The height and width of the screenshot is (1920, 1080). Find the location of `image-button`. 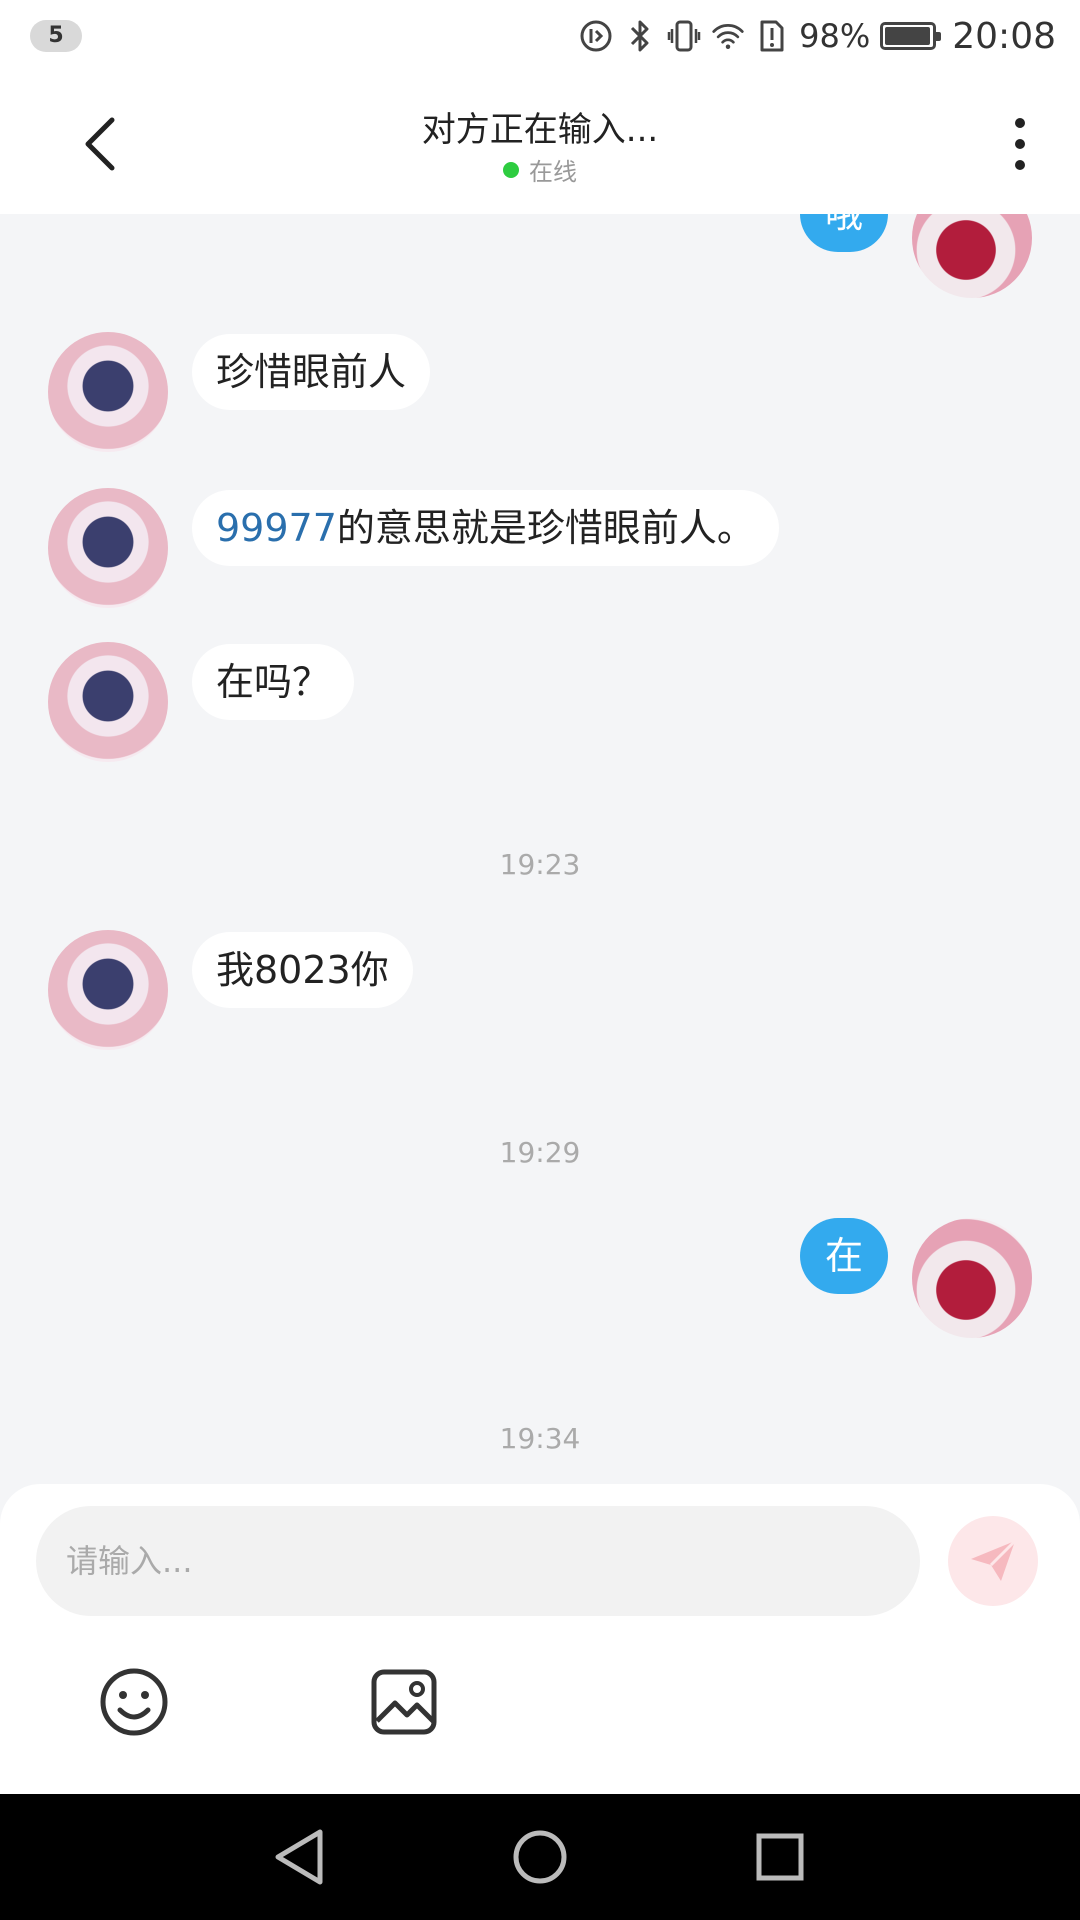

image-button is located at coordinates (404, 1702).